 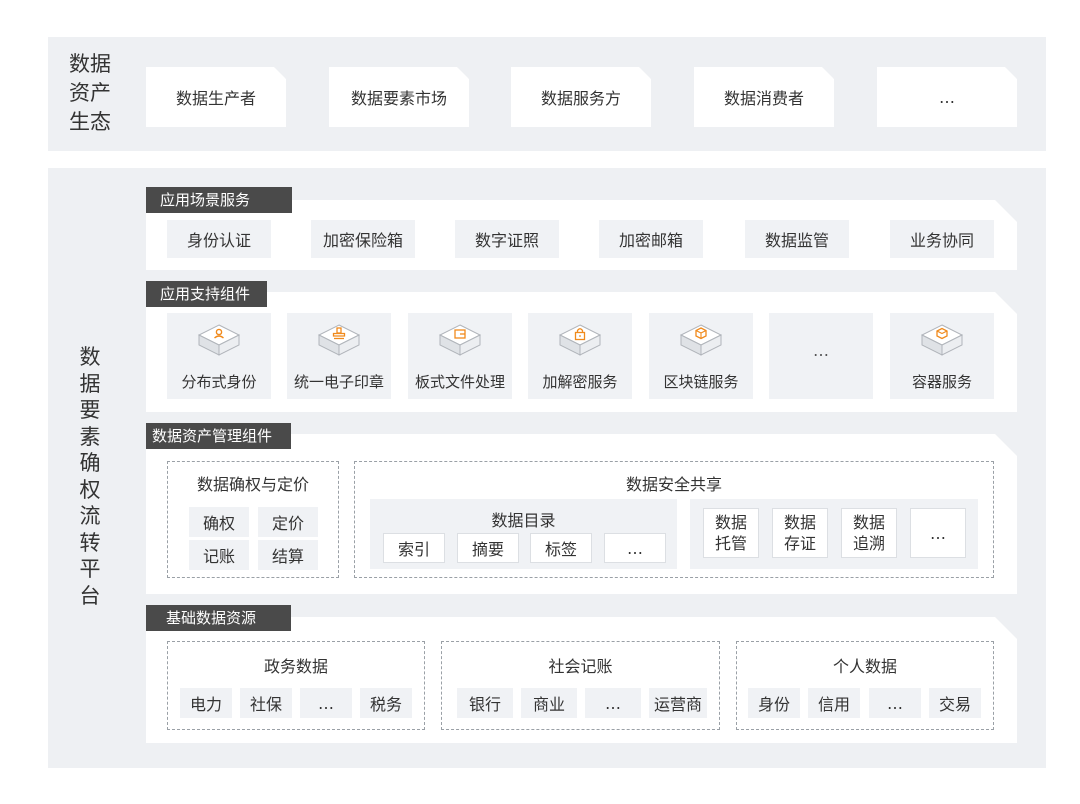 What do you see at coordinates (338, 382) in the screenshot?
I see `component-label: 统一电子印章` at bounding box center [338, 382].